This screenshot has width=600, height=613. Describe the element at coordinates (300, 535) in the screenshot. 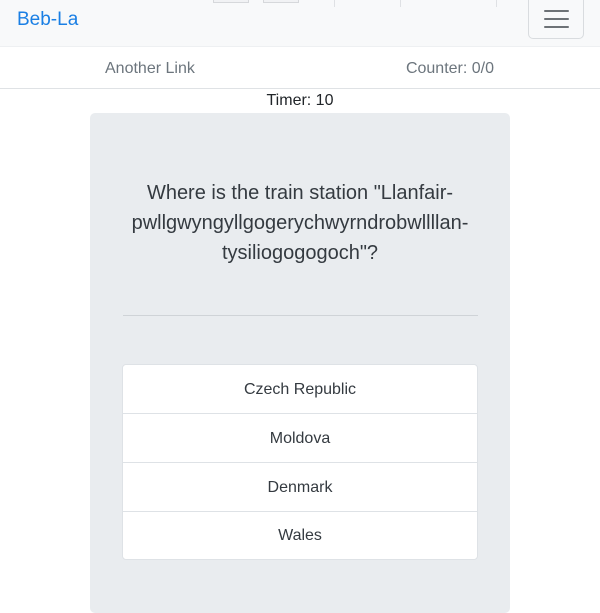

I see `answer-option: Wales` at that location.